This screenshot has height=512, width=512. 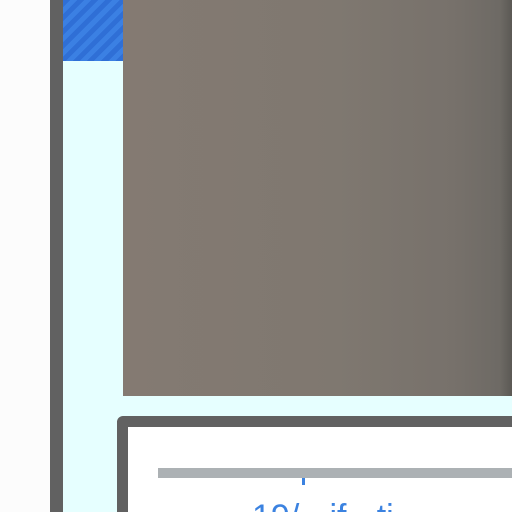 I want to click on card-marker, so click(x=303, y=481).